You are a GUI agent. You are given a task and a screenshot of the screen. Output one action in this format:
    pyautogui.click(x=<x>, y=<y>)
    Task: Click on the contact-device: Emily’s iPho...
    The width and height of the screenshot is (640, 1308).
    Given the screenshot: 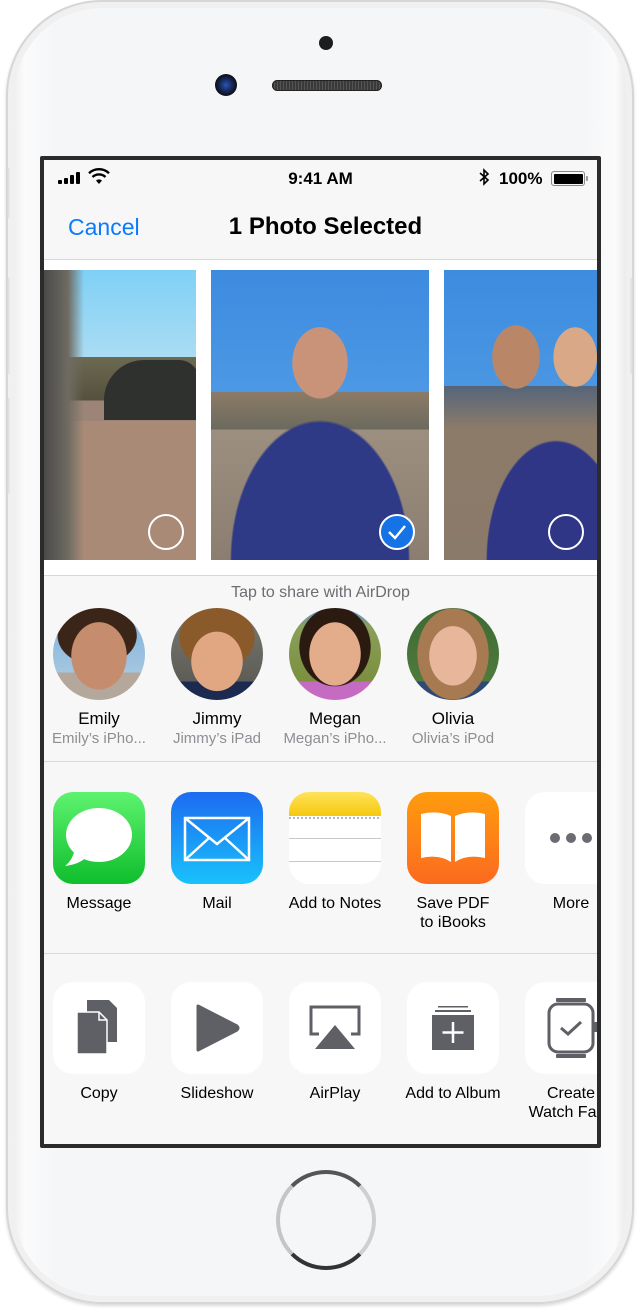 What is the action you would take?
    pyautogui.click(x=99, y=738)
    